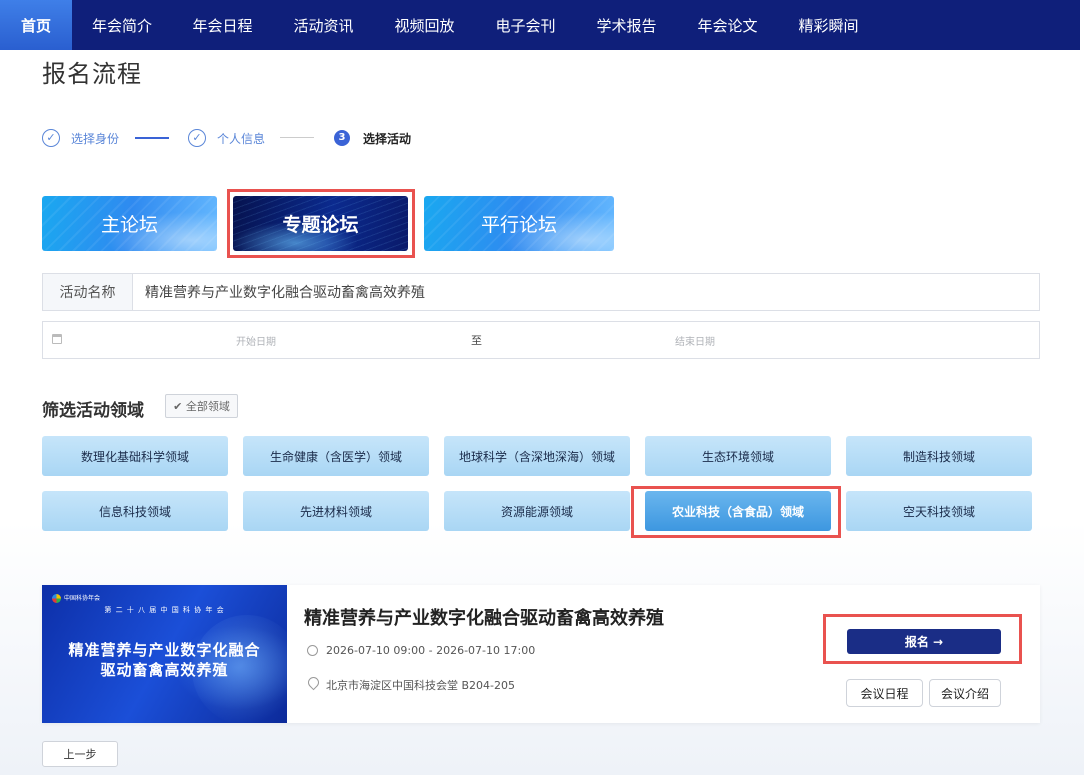 Image resolution: width=1084 pixels, height=775 pixels. I want to click on domain-button-earth-science: 地球科学（含深地深海）领域, so click(537, 456).